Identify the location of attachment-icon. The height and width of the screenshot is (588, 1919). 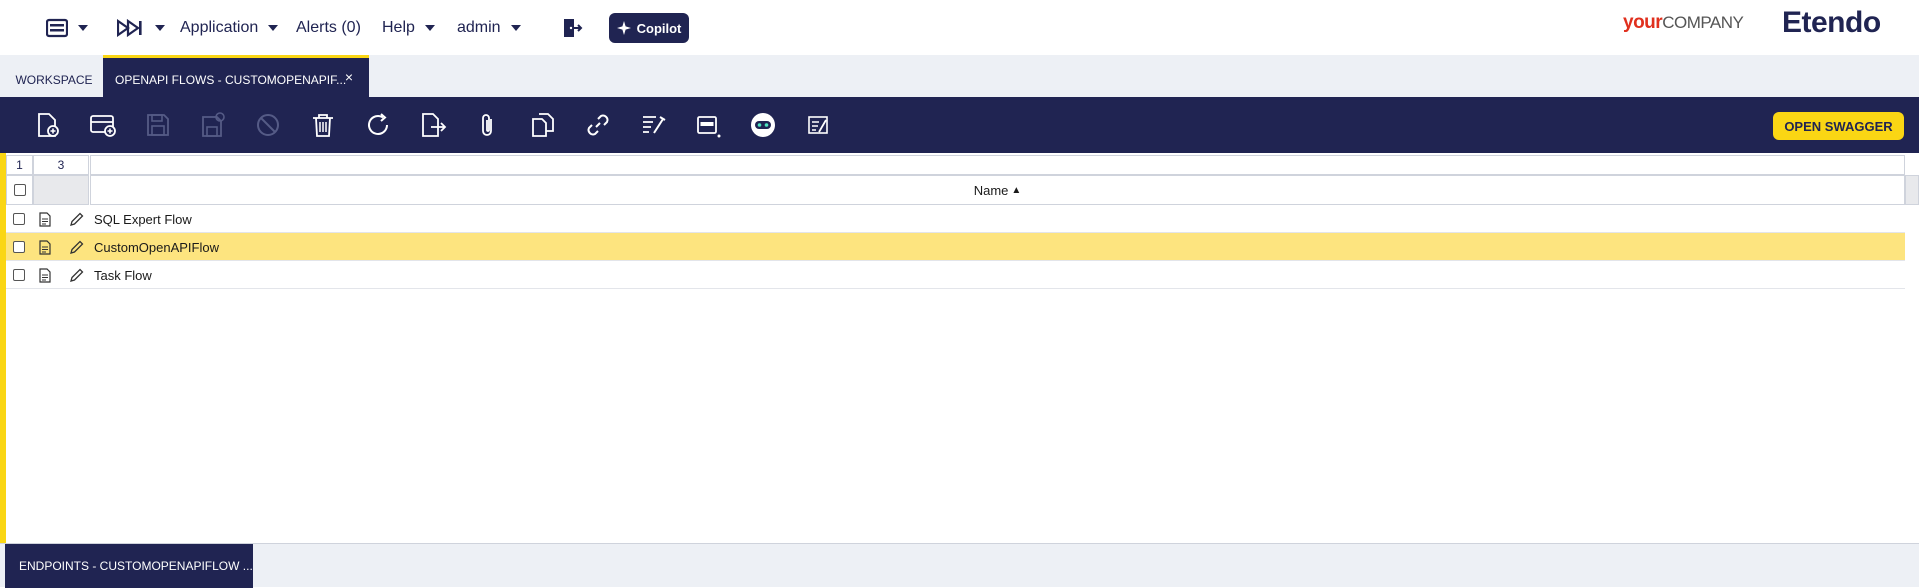
(488, 125).